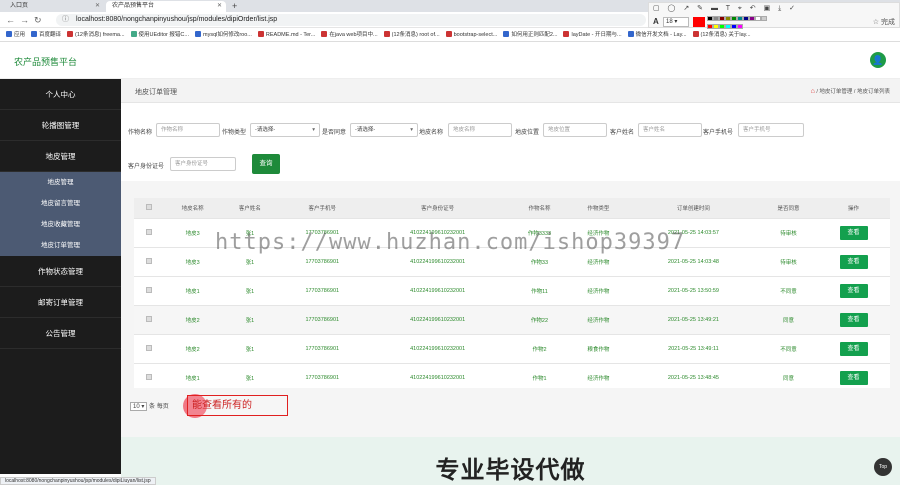  I want to click on table-cell: 不同意, so click(788, 290).